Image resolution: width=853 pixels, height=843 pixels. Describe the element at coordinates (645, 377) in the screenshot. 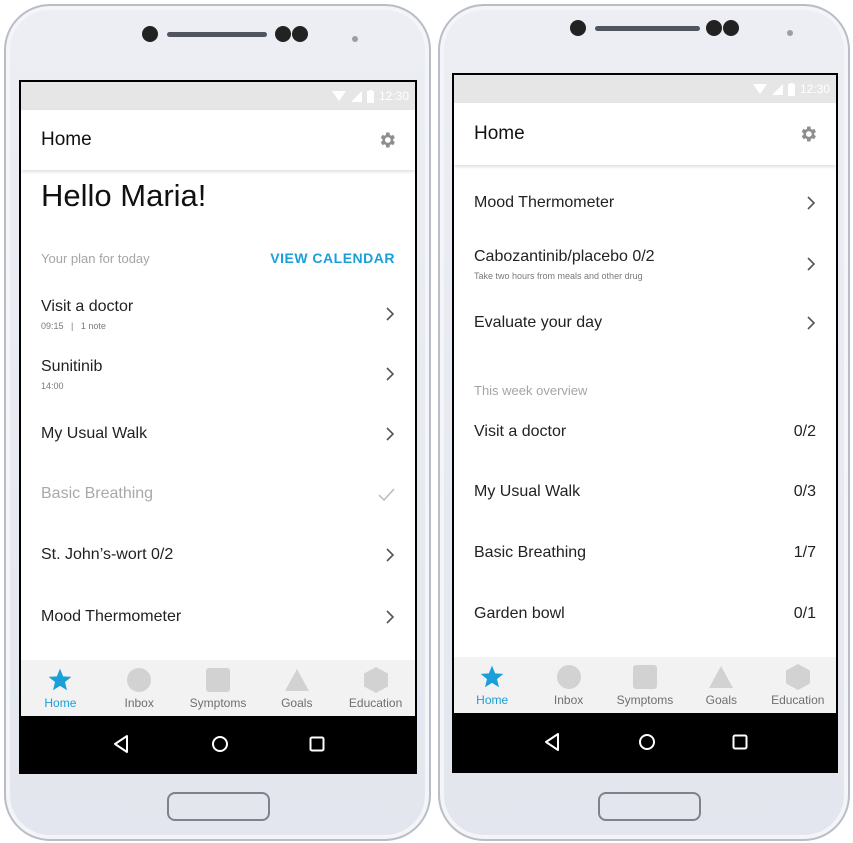

I see `week-header: This week overview` at that location.